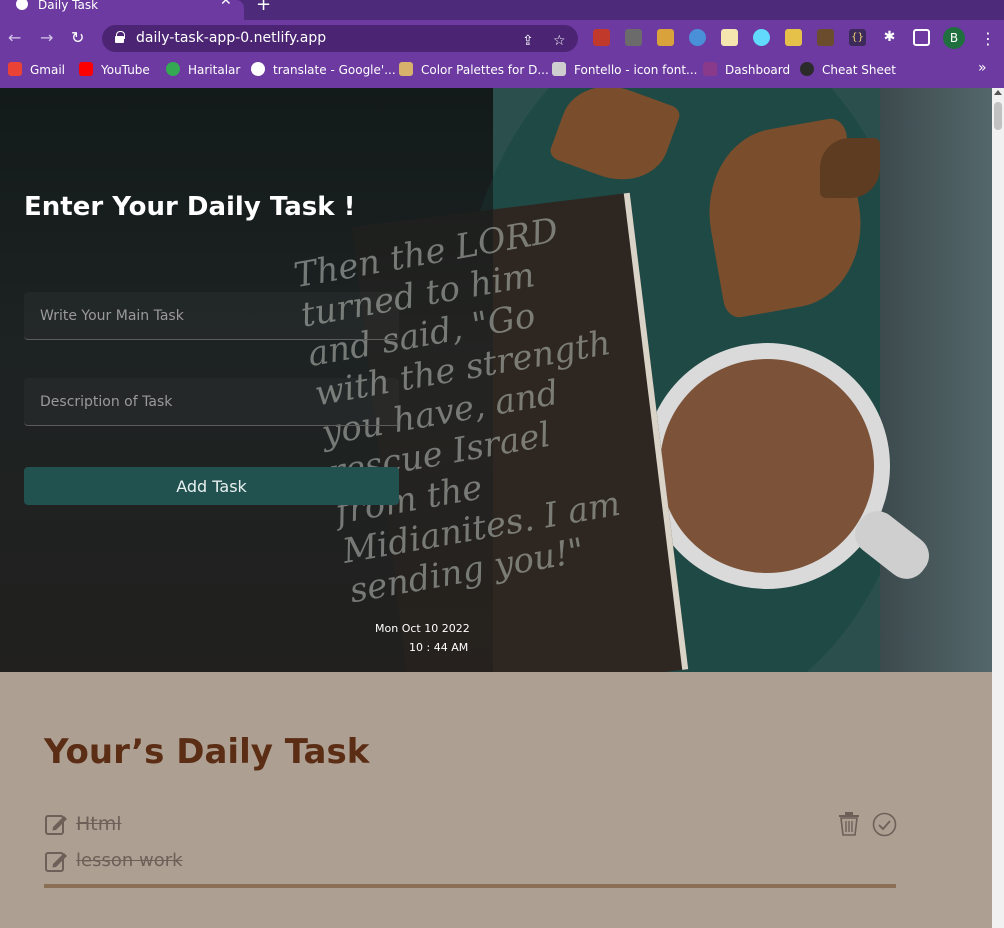 The width and height of the screenshot is (1004, 928). What do you see at coordinates (231, 38) in the screenshot?
I see `url-text: daily-task-app-0.netlify.app` at bounding box center [231, 38].